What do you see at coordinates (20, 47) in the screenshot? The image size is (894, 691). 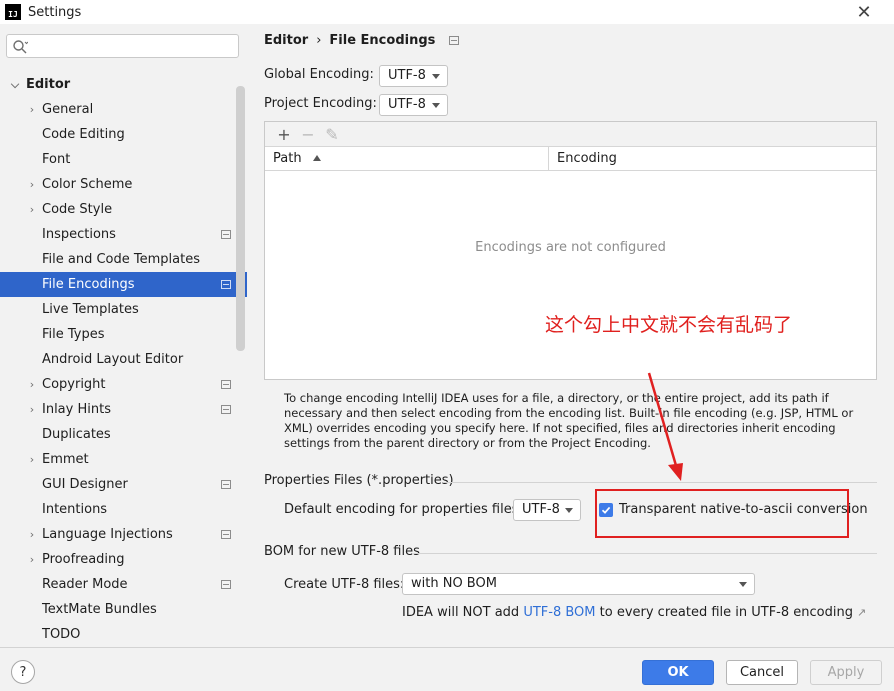 I see `search-icon` at bounding box center [20, 47].